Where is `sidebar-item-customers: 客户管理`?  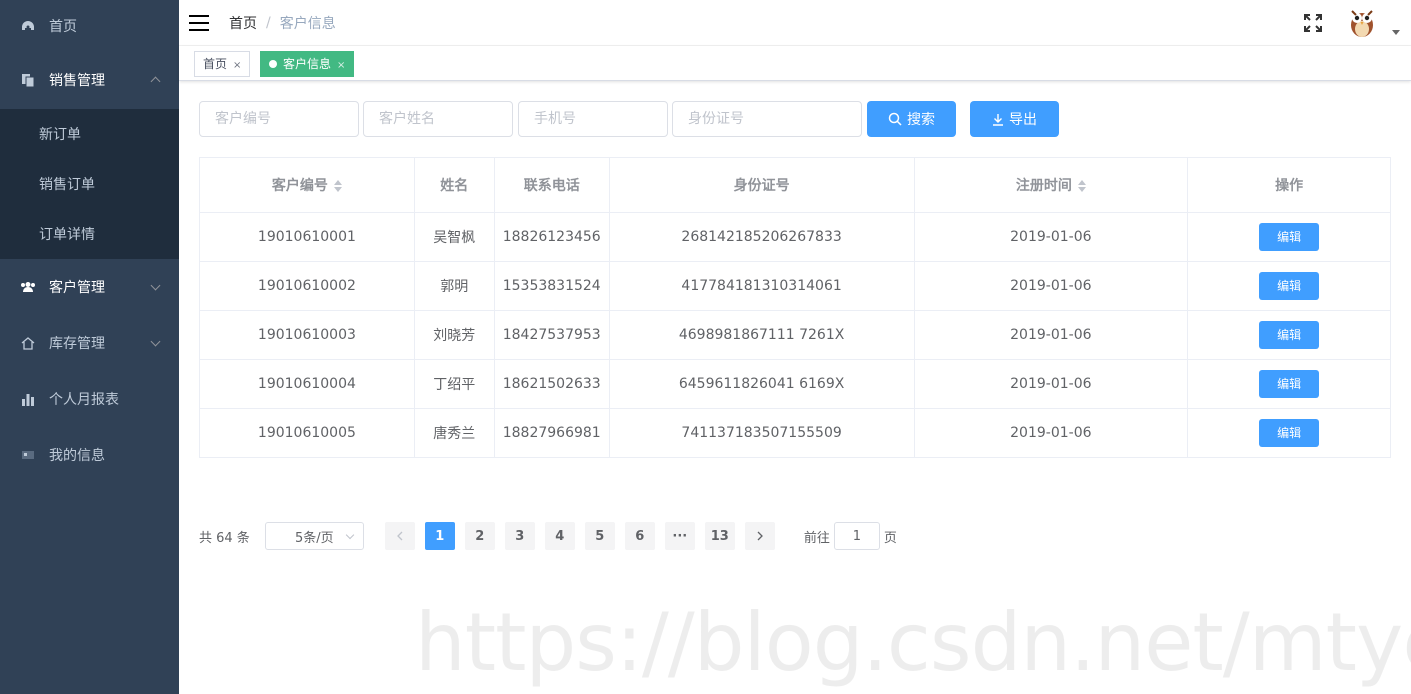
sidebar-item-customers: 客户管理 is located at coordinates (89, 287).